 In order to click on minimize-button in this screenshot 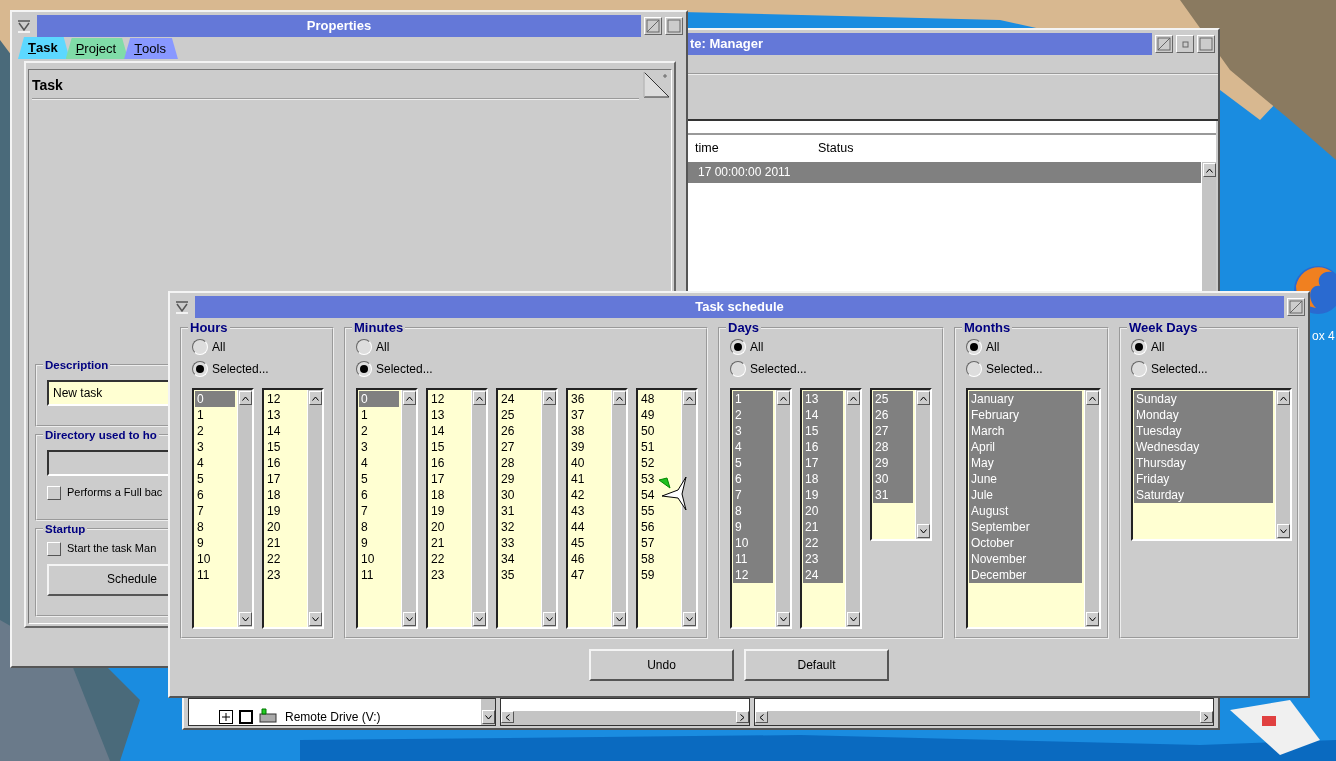, I will do `click(1185, 43)`.